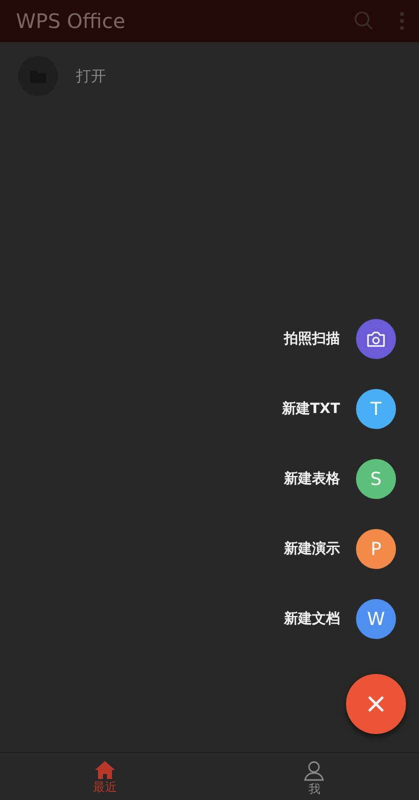  What do you see at coordinates (364, 21) in the screenshot?
I see `search-icon` at bounding box center [364, 21].